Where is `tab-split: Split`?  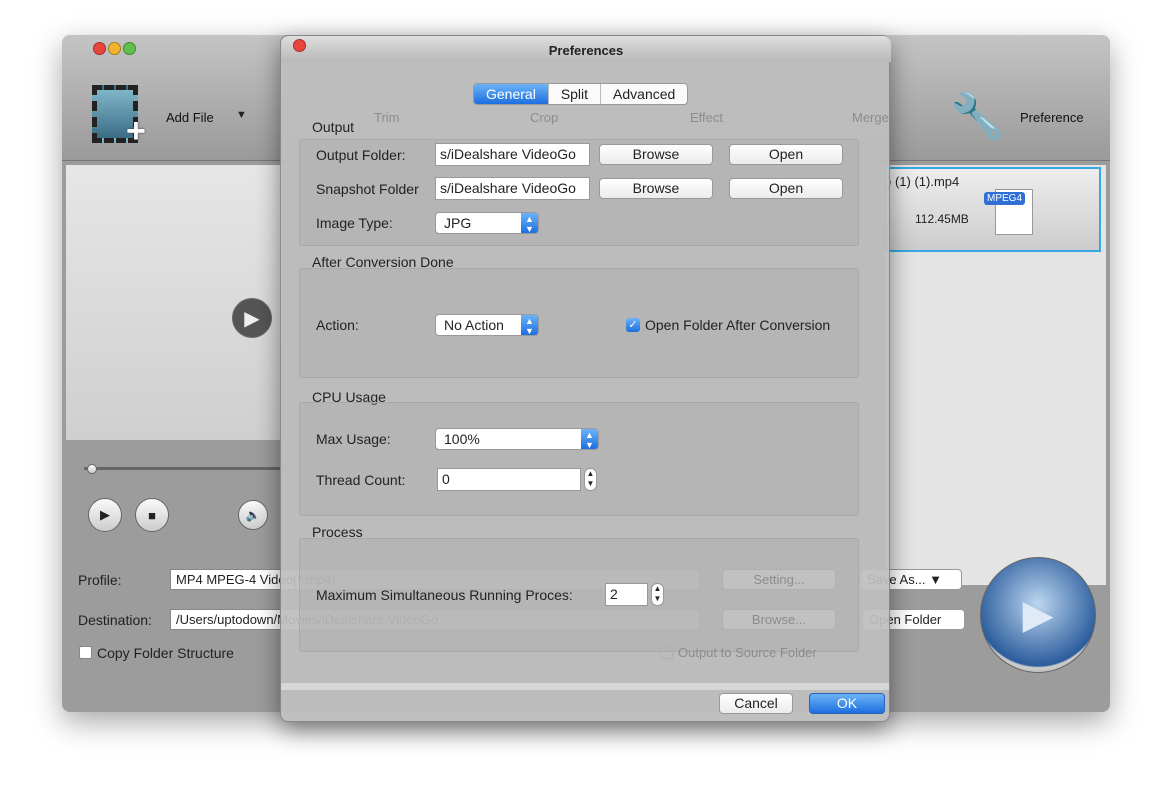 tab-split: Split is located at coordinates (575, 94).